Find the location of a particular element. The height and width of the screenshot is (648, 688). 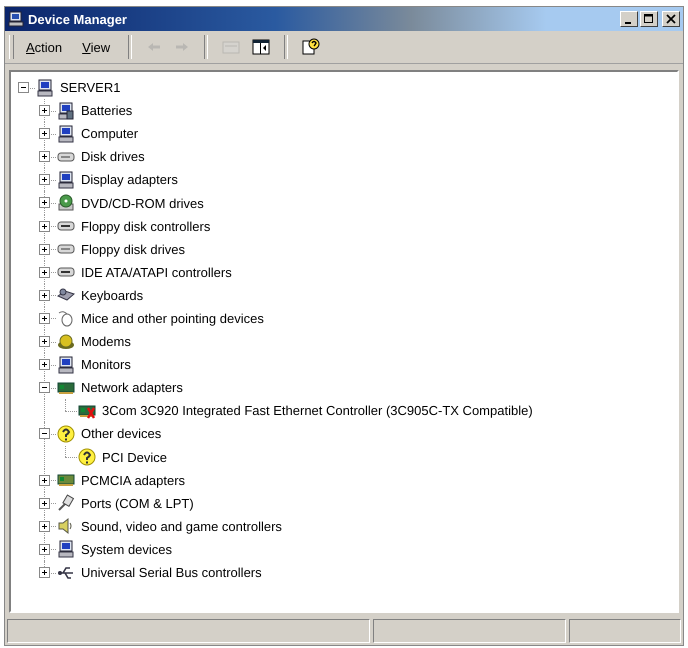

tree-item: 3Com 3C920 Integrated Fast Ethernet Controller (3C905C-TX Compatible) is located at coordinates (317, 411).